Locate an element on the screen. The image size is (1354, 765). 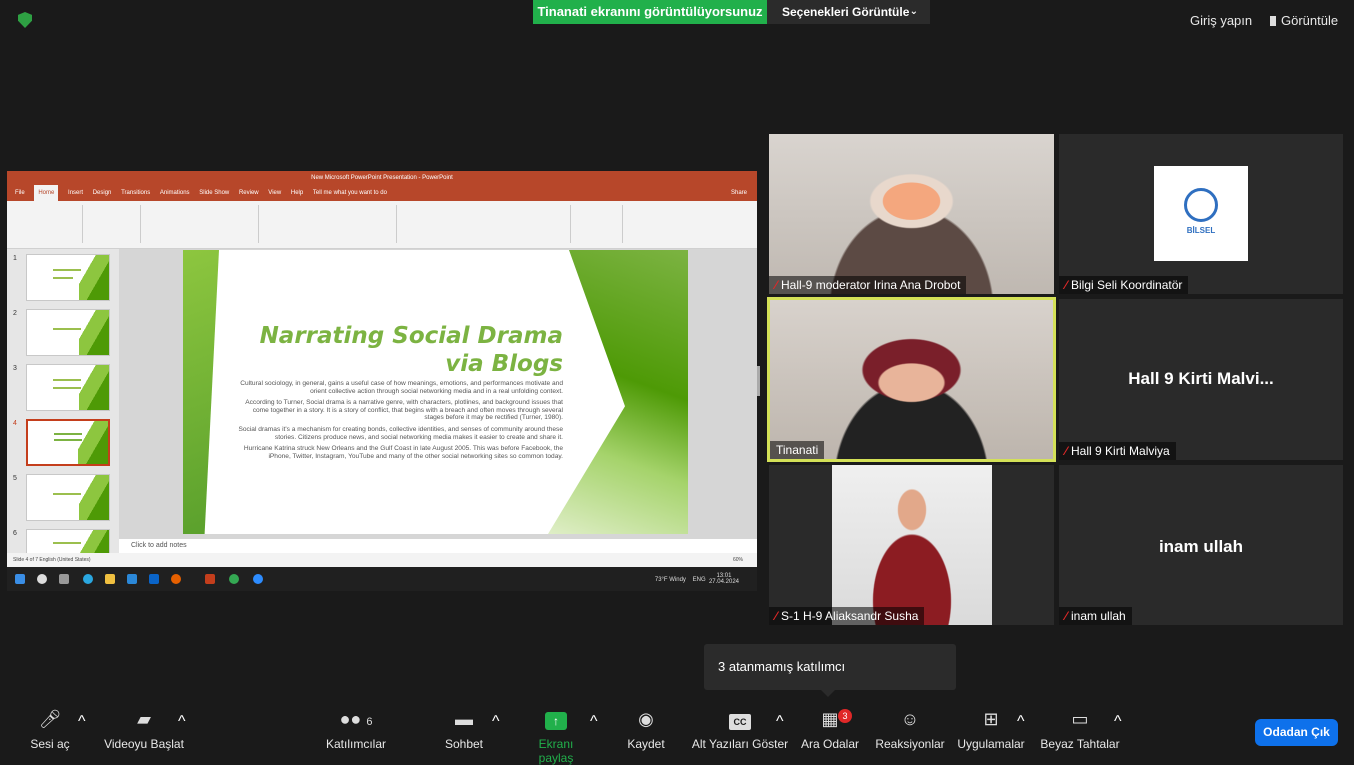
clipboard-group is located at coordinates (47, 224).